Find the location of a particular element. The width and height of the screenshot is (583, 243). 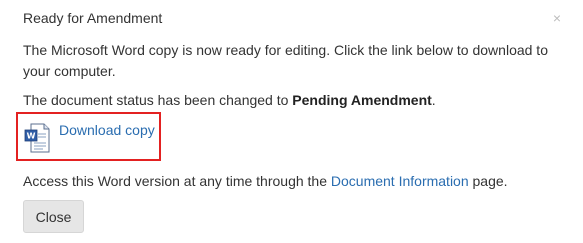

word-document-icon: W is located at coordinates (37, 138).